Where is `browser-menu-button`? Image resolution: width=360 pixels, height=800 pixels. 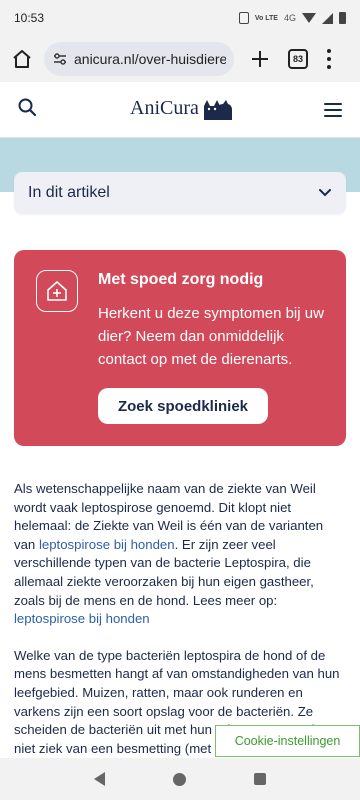 browser-menu-button is located at coordinates (329, 59).